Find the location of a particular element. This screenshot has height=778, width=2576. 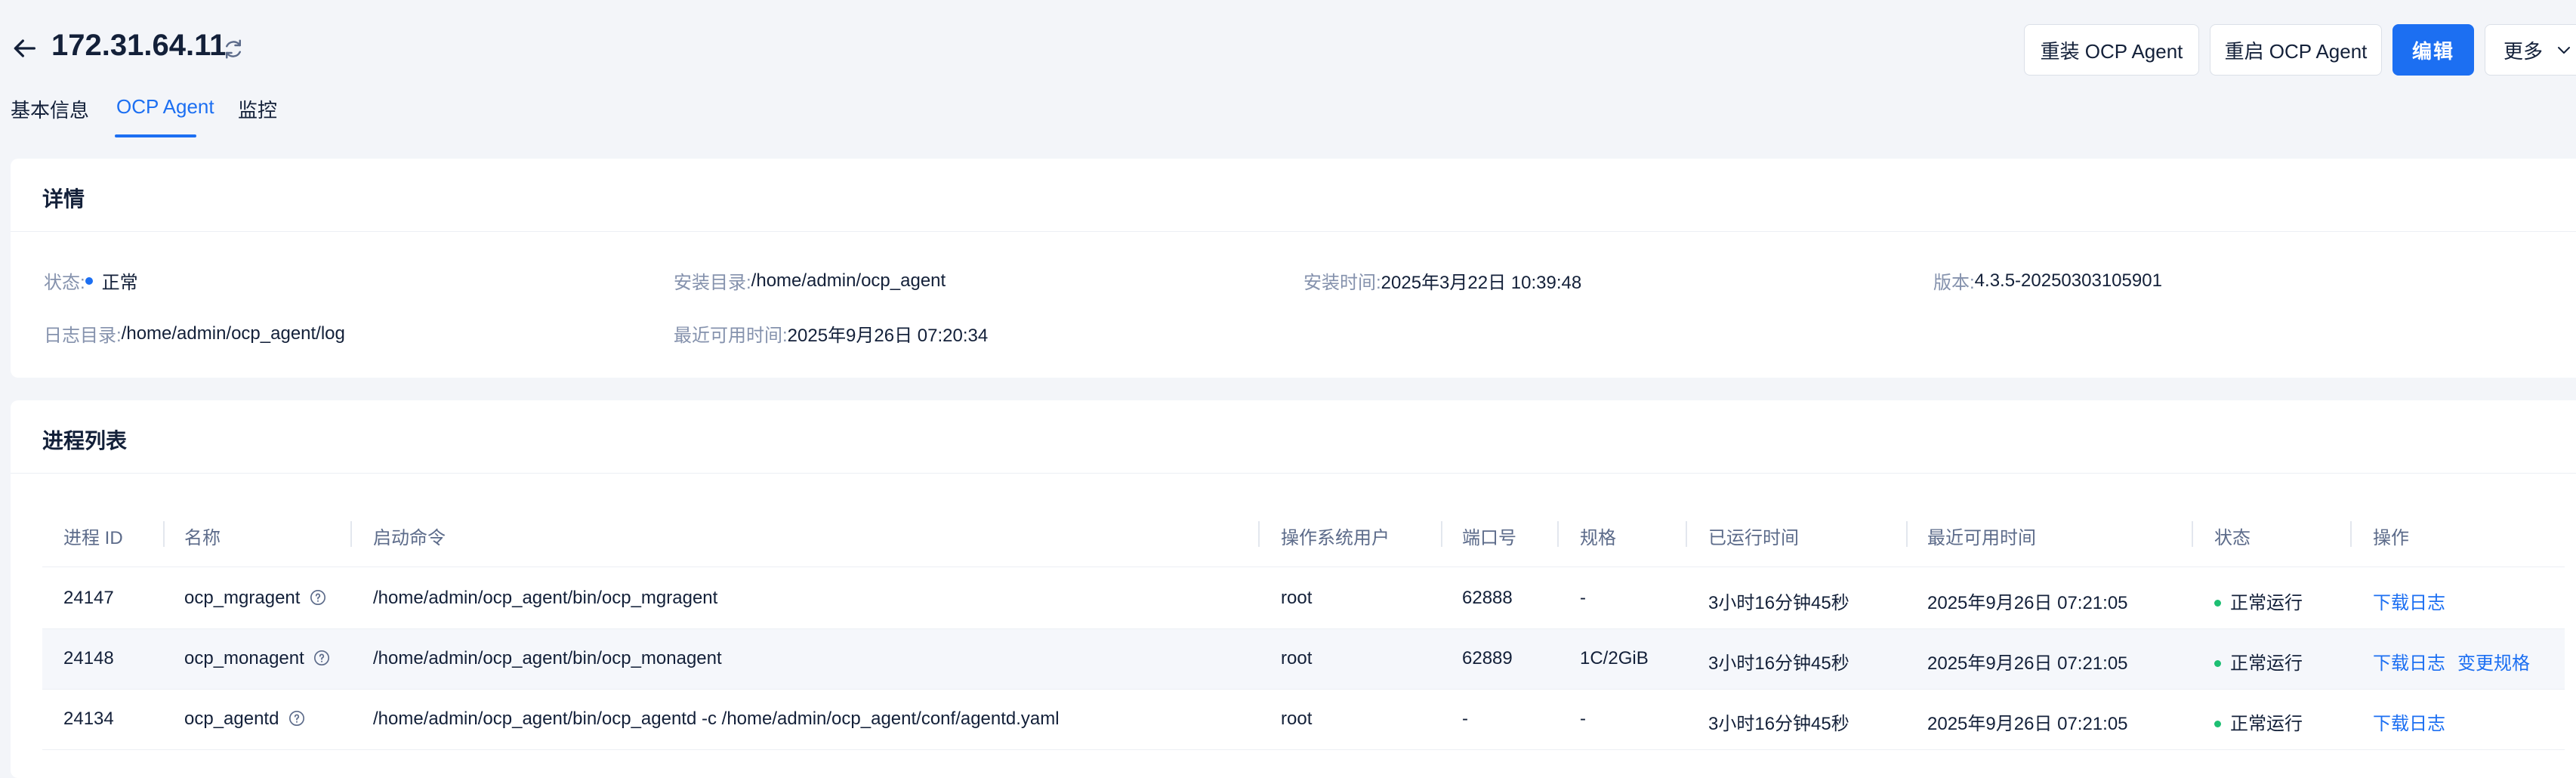

status-field: 状态: 正常 is located at coordinates (91, 281).